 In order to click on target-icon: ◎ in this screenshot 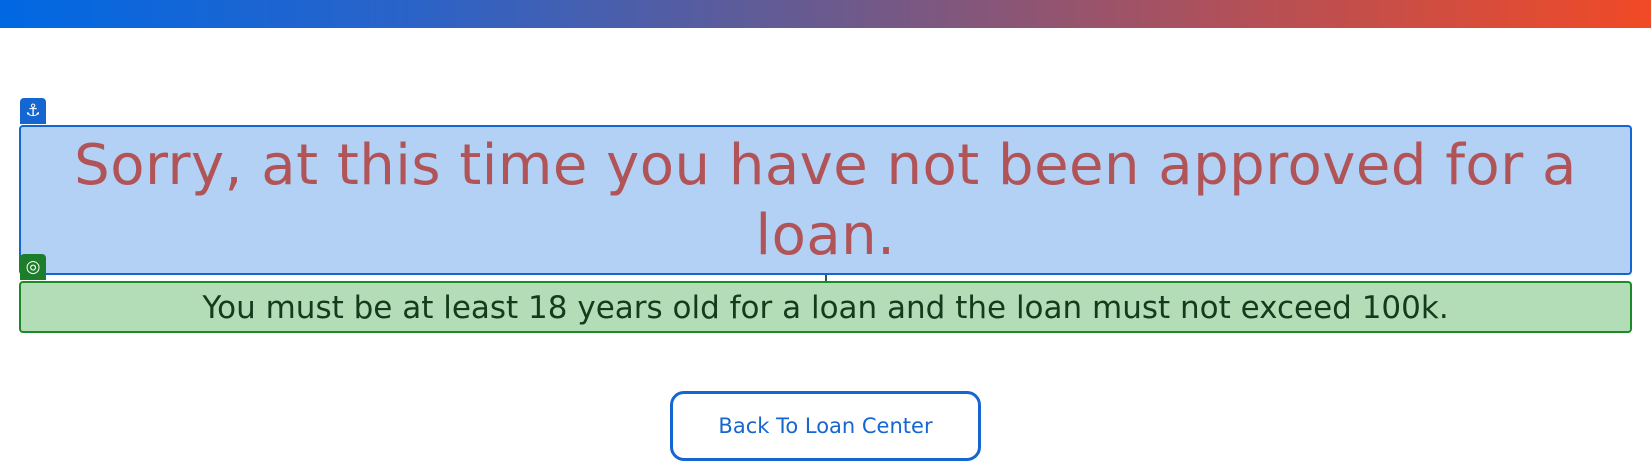, I will do `click(33, 267)`.